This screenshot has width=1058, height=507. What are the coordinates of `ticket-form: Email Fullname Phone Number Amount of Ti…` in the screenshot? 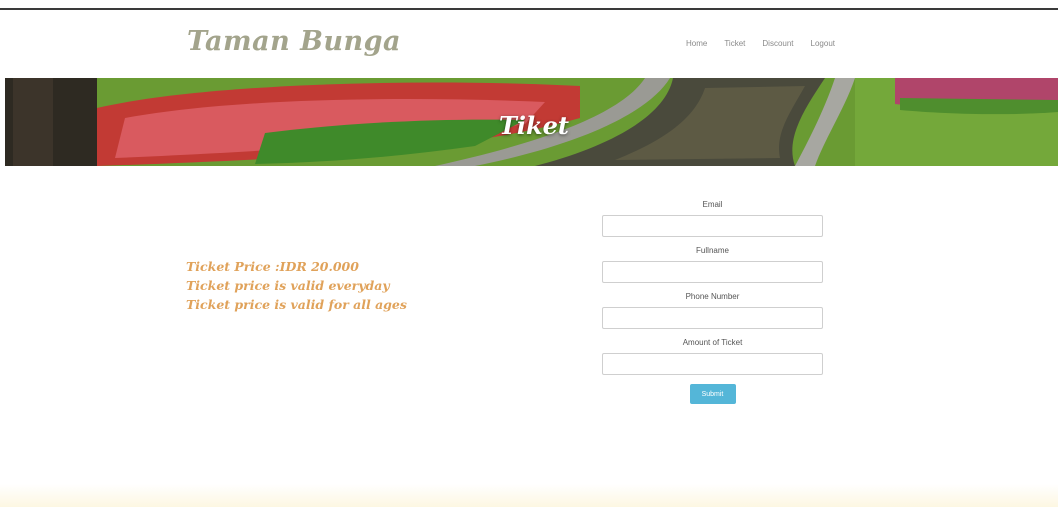 It's located at (712, 302).